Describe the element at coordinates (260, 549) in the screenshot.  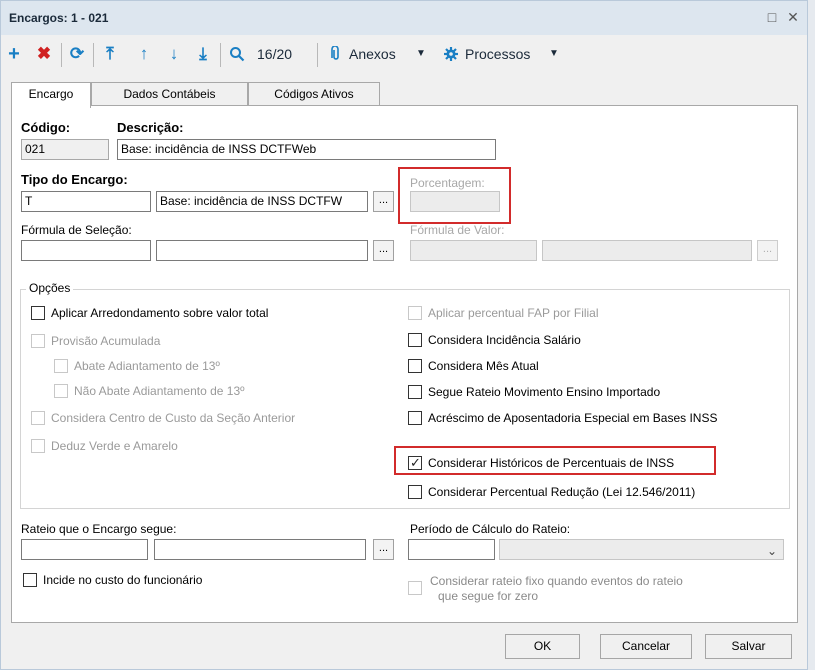
I see `rateio-desc-field` at that location.